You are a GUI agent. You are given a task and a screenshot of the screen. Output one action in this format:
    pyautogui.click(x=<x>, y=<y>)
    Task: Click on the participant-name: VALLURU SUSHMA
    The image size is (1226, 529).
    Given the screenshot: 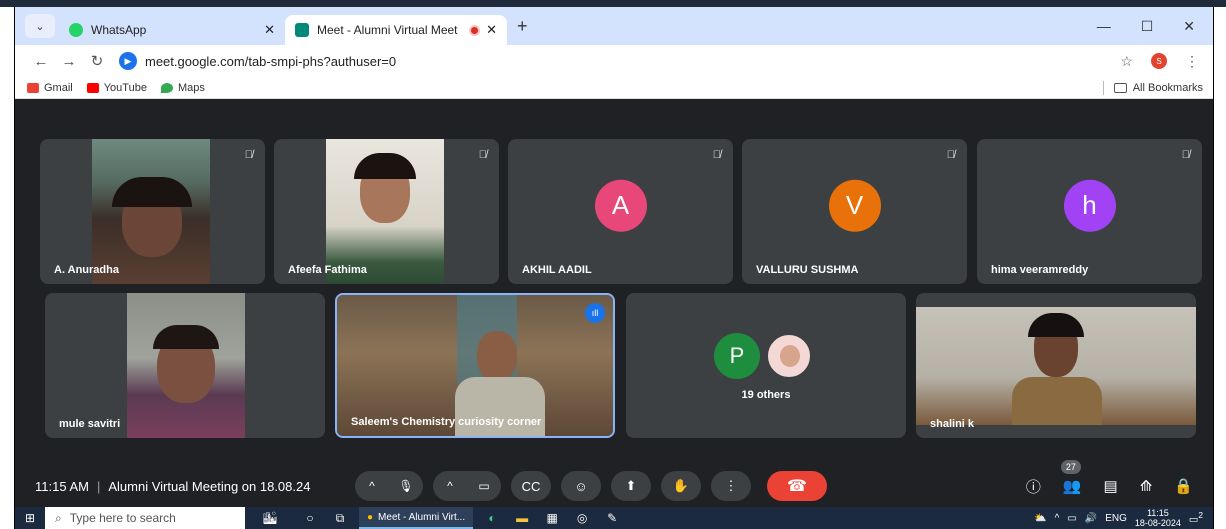 What is the action you would take?
    pyautogui.click(x=807, y=270)
    